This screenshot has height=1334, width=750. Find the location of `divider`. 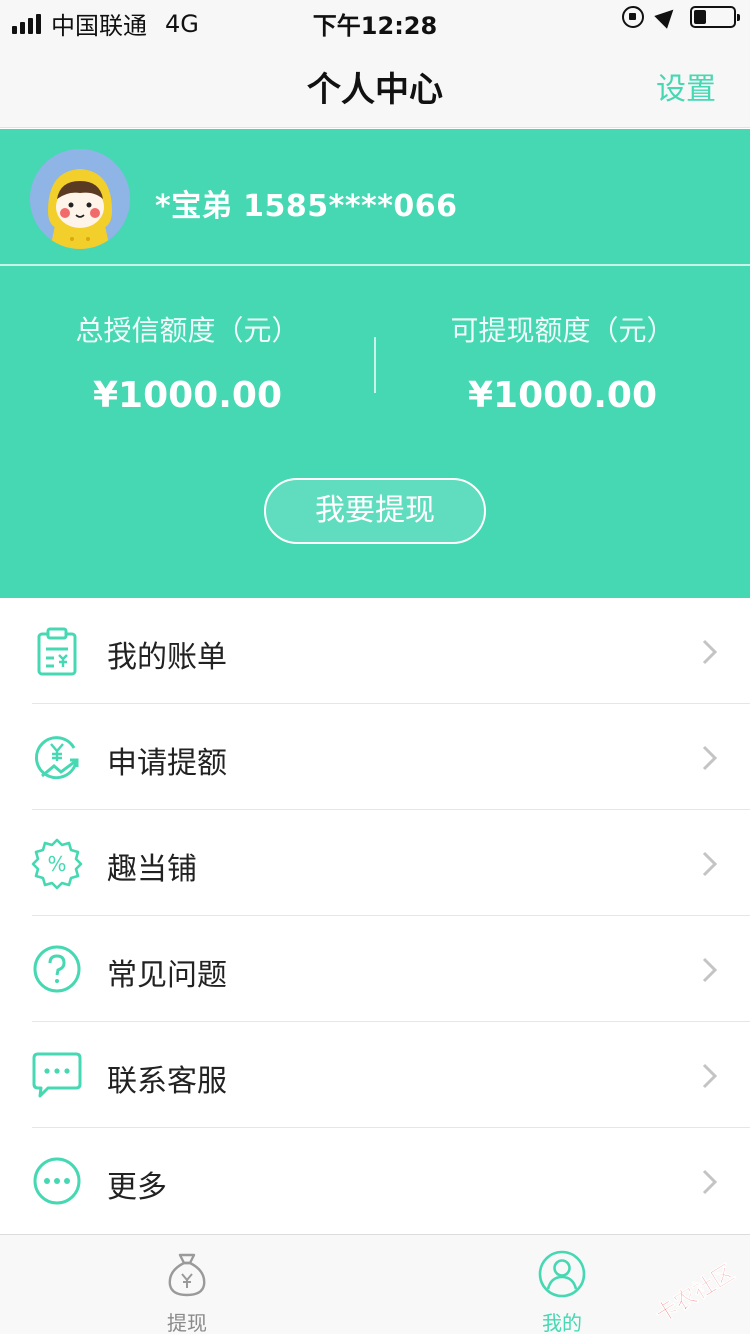

divider is located at coordinates (375, 265).